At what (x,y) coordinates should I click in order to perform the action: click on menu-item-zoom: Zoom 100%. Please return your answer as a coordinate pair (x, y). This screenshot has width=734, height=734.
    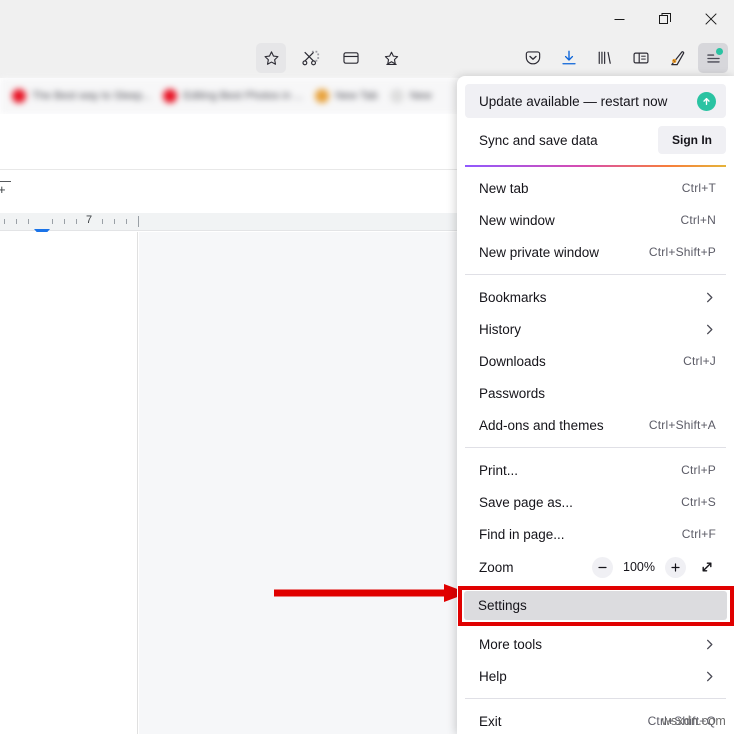
    Looking at the image, I should click on (595, 567).